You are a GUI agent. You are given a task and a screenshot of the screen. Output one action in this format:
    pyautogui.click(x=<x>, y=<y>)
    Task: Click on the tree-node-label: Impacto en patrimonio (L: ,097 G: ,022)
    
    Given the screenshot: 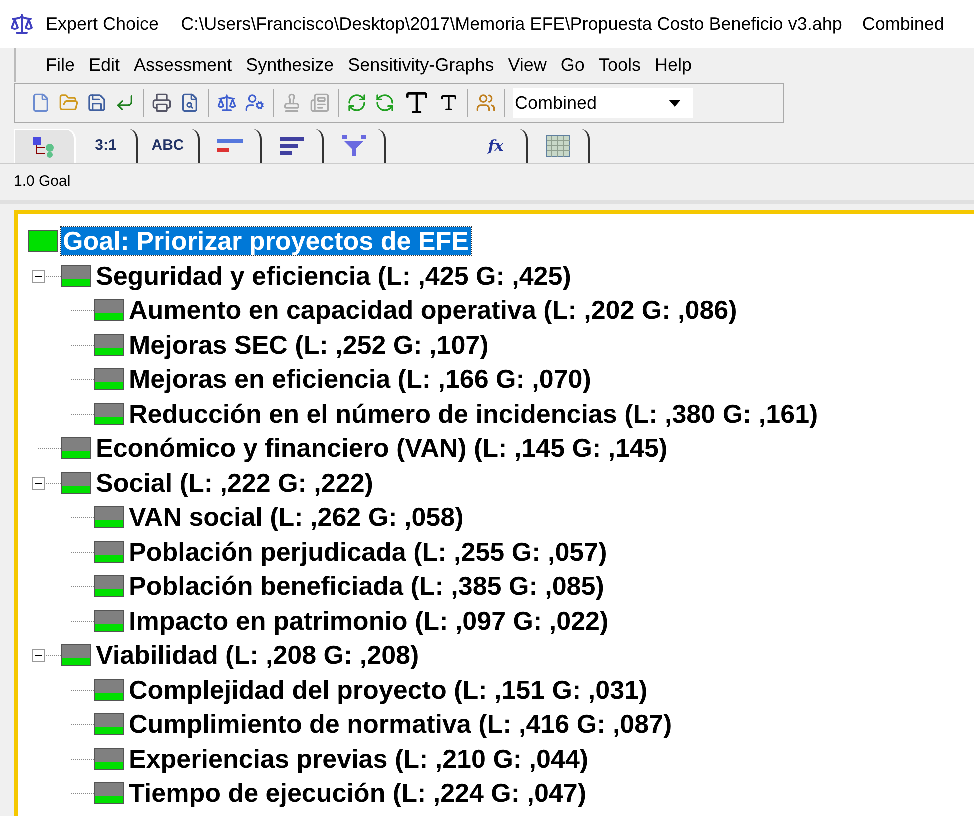 What is the action you would take?
    pyautogui.click(x=369, y=620)
    